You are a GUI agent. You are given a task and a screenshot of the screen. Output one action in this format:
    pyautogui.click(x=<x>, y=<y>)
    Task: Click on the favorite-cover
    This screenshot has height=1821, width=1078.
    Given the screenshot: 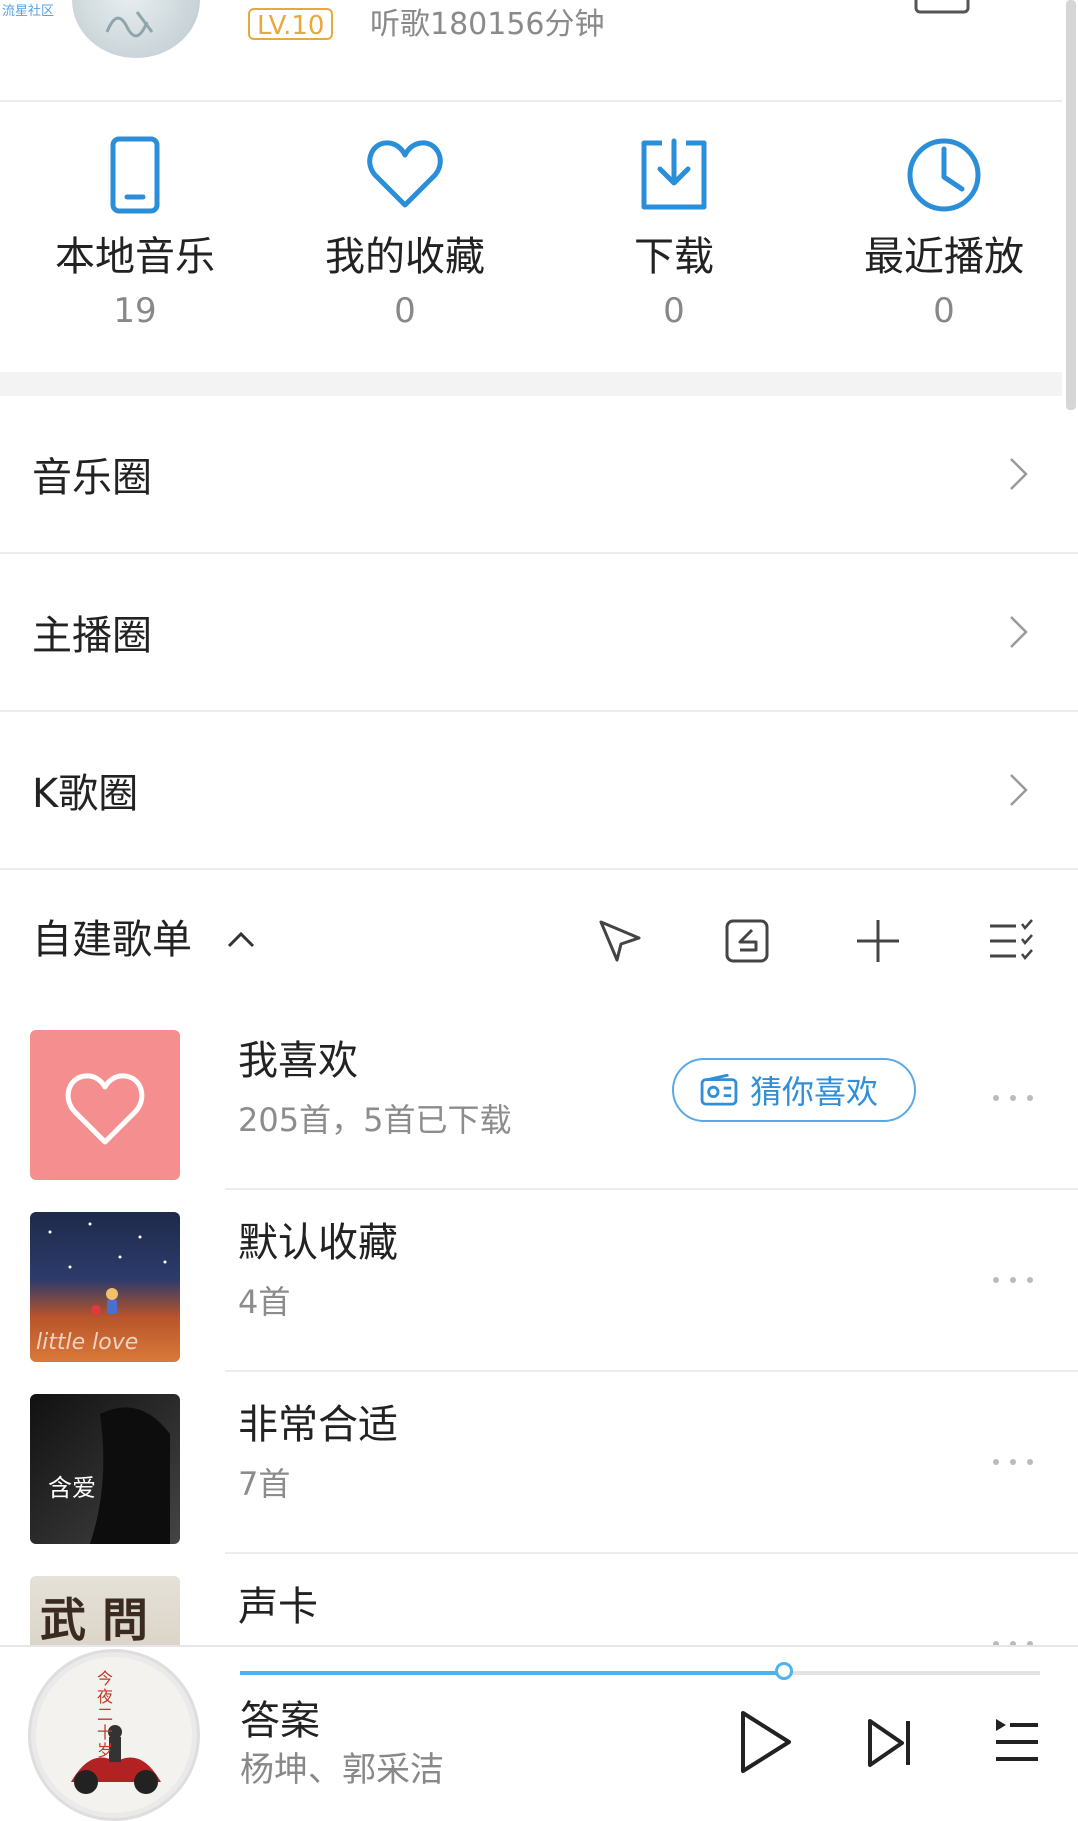 What is the action you would take?
    pyautogui.click(x=105, y=1105)
    